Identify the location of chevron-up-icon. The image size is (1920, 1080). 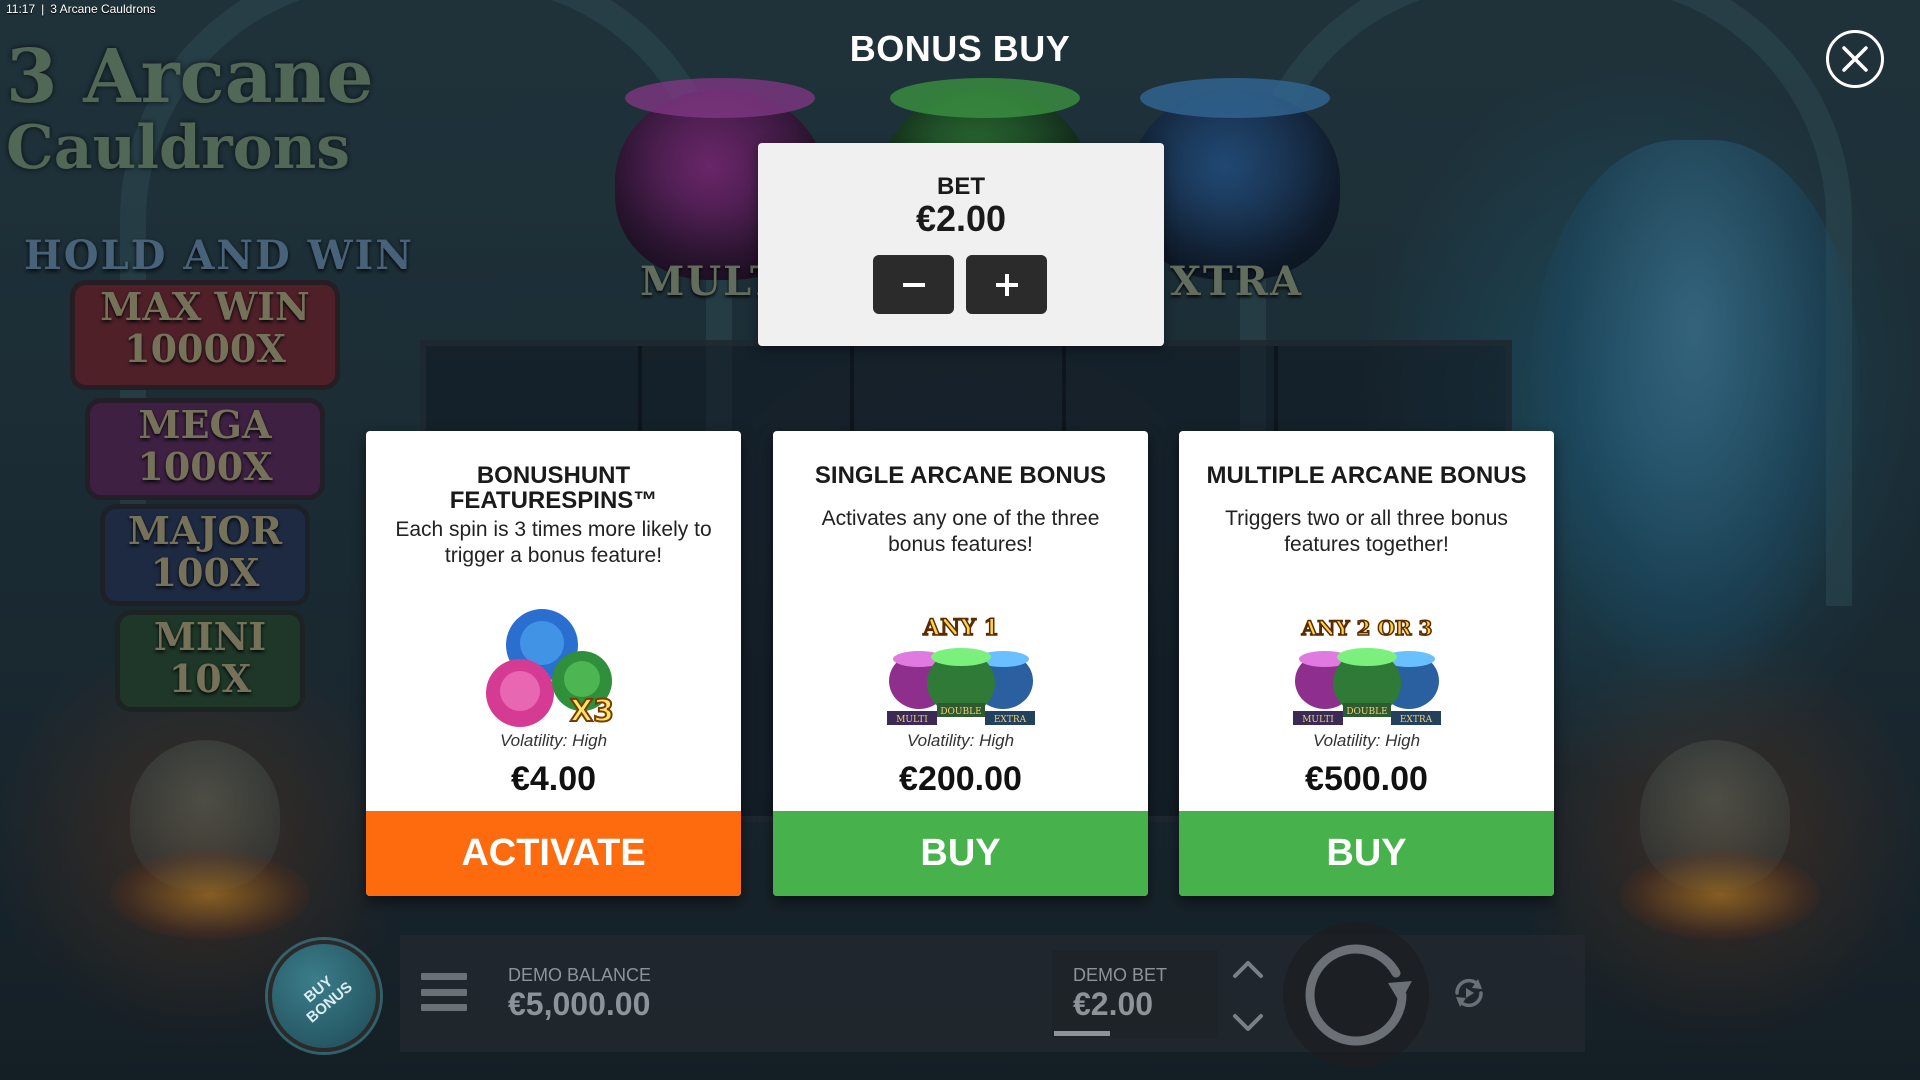
(1248, 969).